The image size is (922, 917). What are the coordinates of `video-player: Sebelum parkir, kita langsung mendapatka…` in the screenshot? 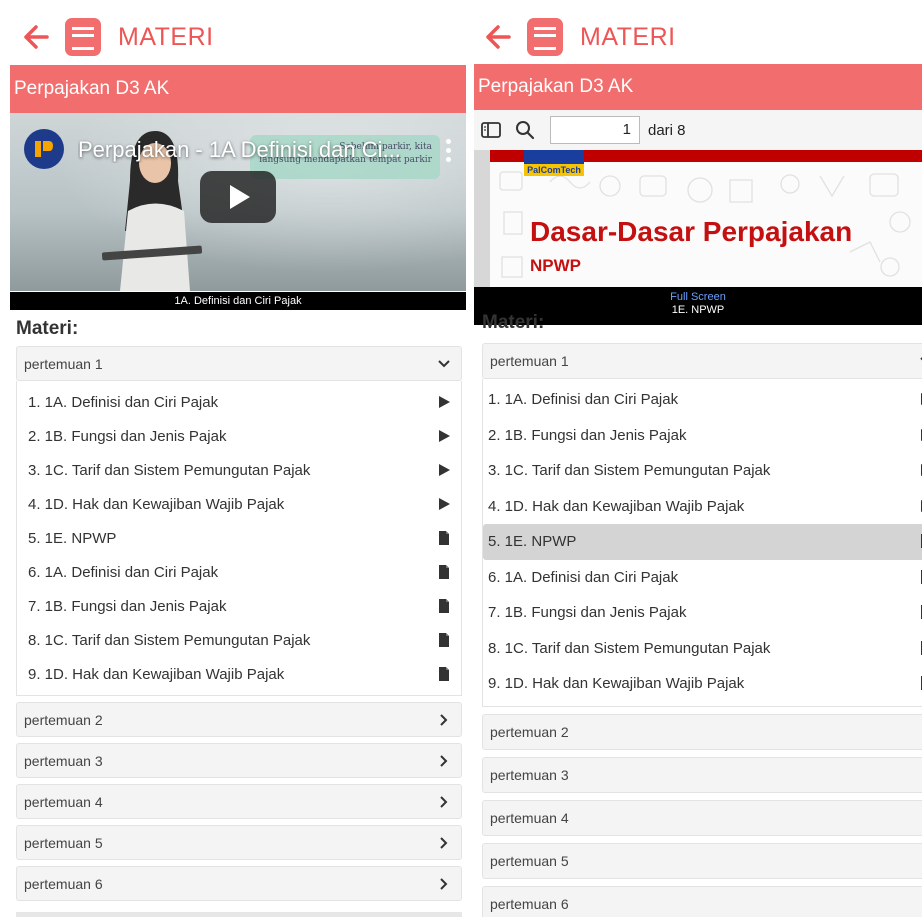 It's located at (238, 202).